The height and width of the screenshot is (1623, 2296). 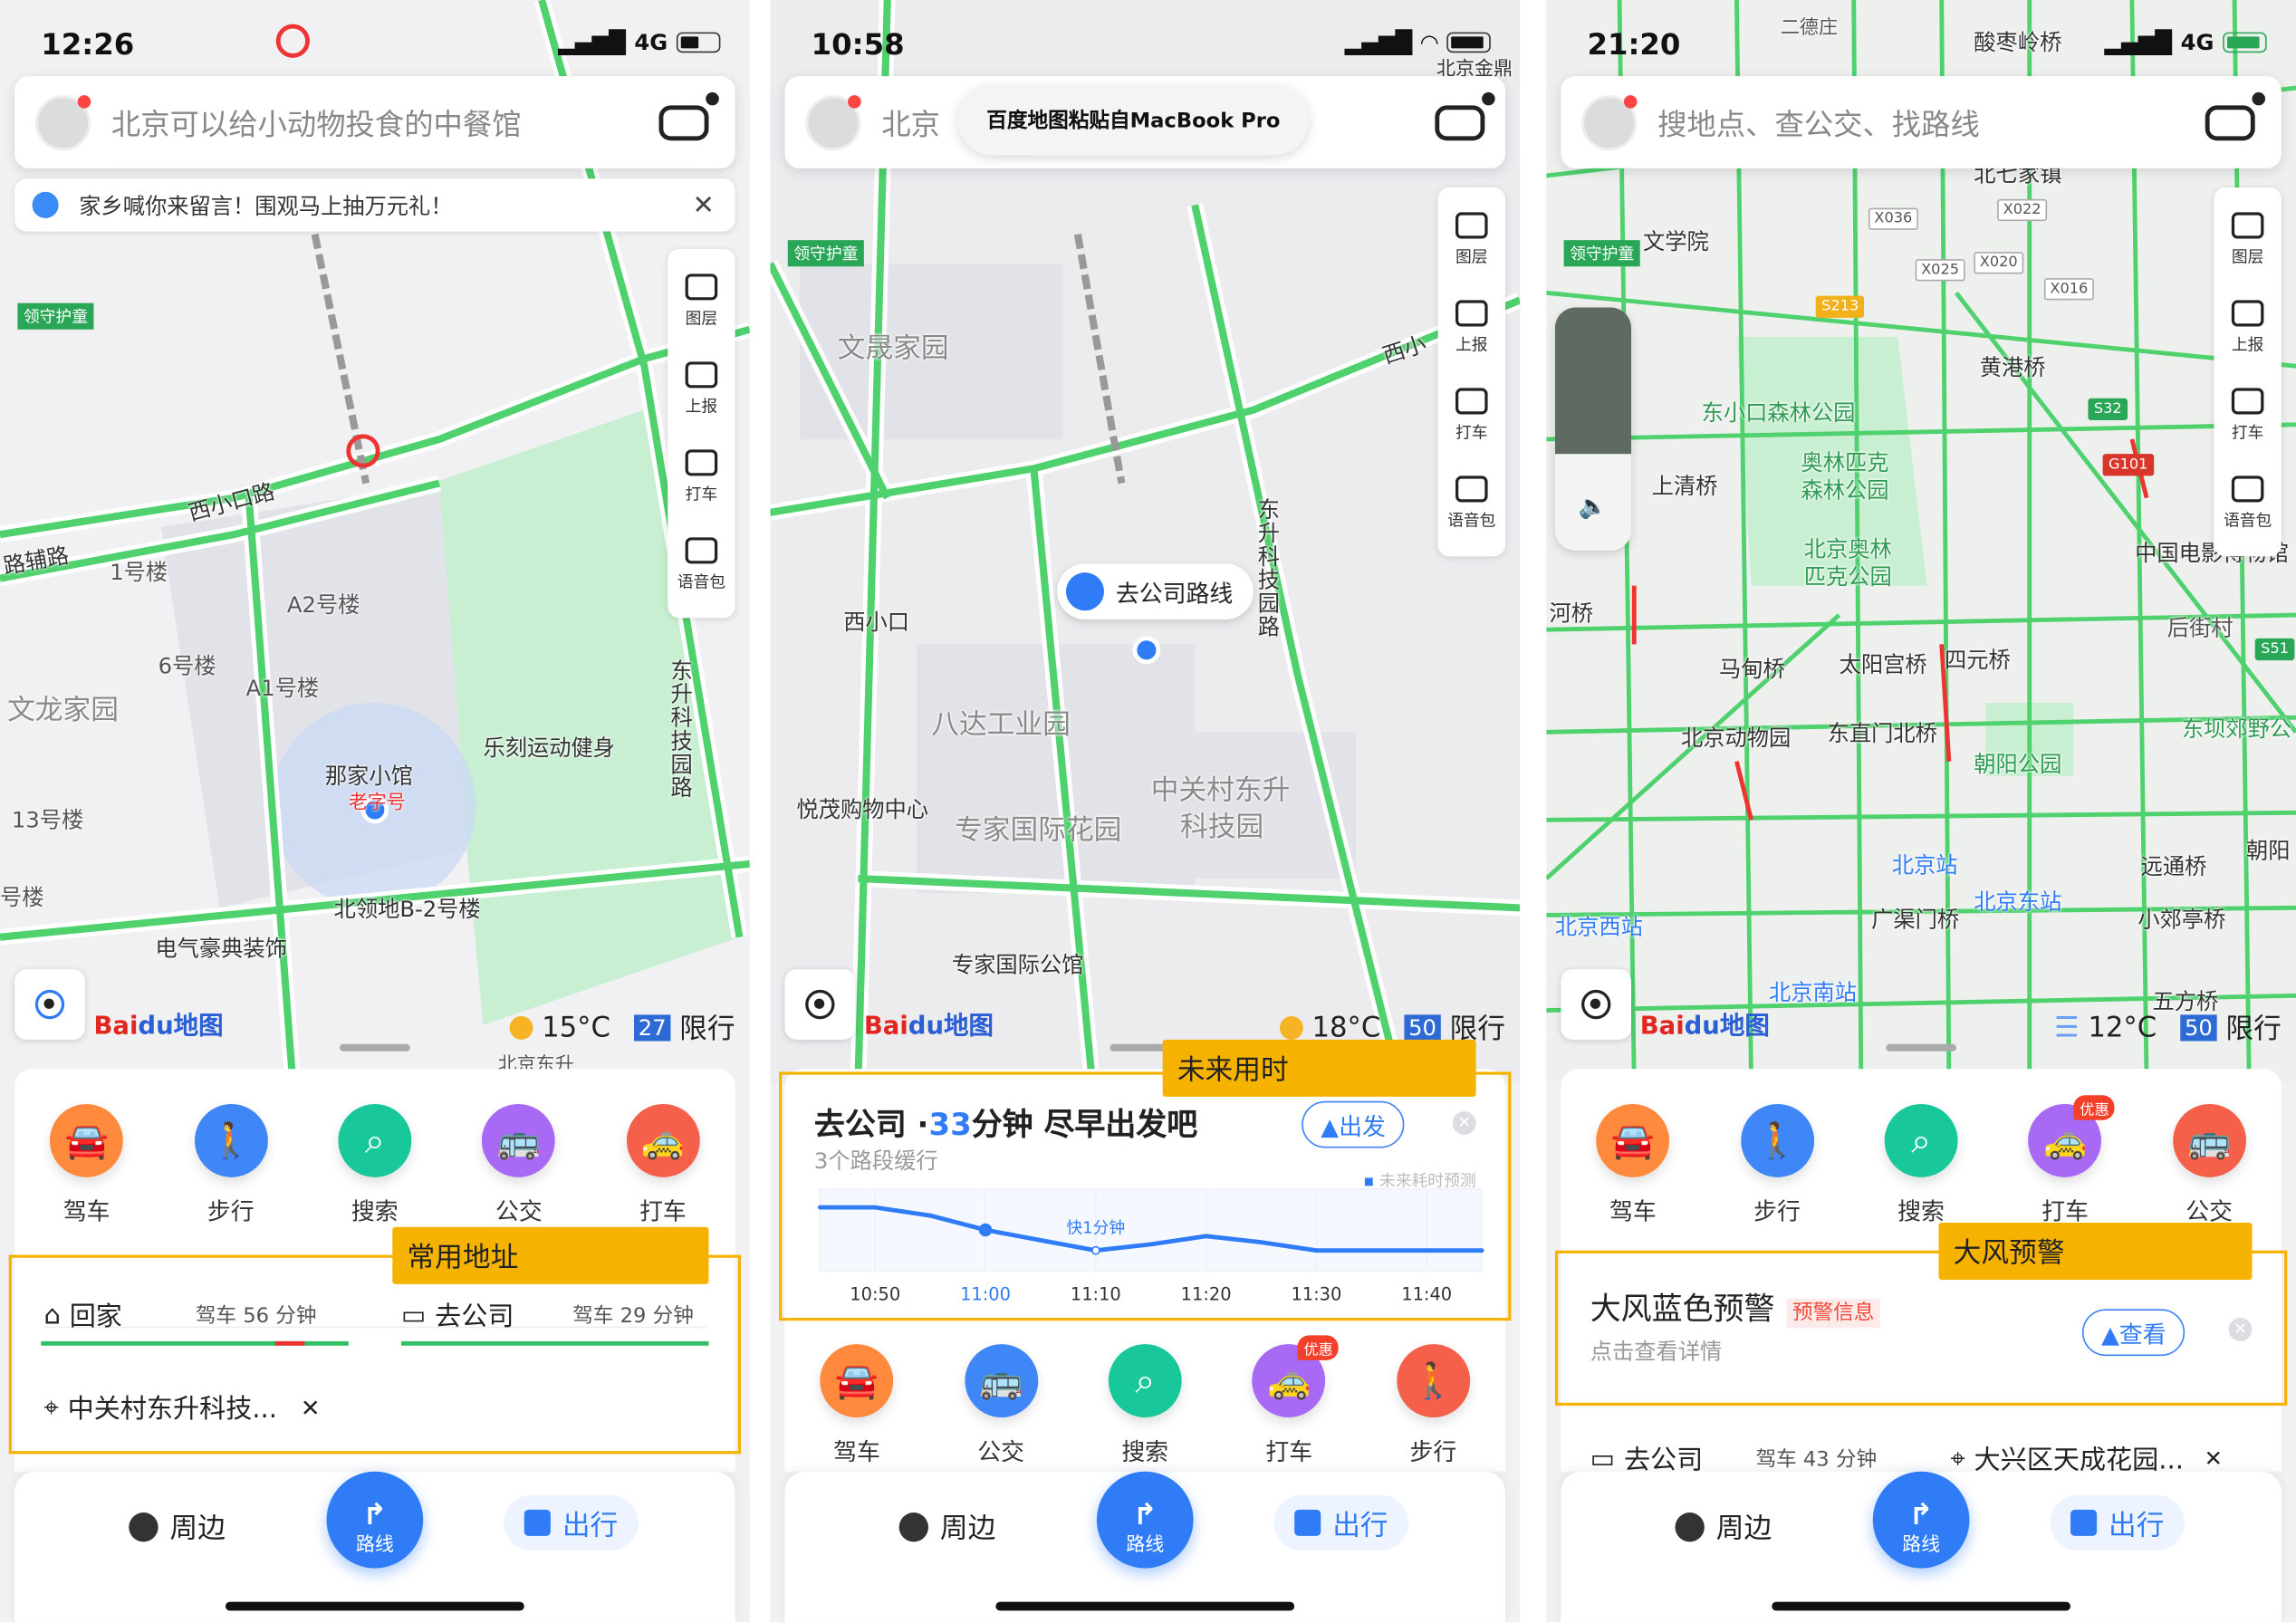 I want to click on road-shield: S32, so click(x=2108, y=409).